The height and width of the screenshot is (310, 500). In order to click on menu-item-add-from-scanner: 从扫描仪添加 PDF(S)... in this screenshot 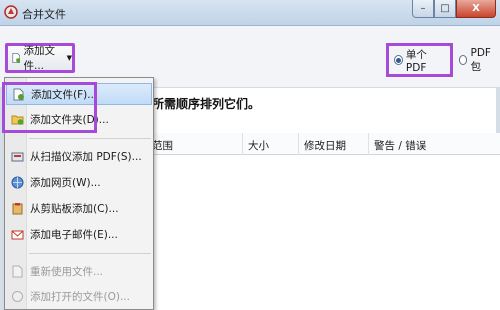, I will do `click(79, 156)`.